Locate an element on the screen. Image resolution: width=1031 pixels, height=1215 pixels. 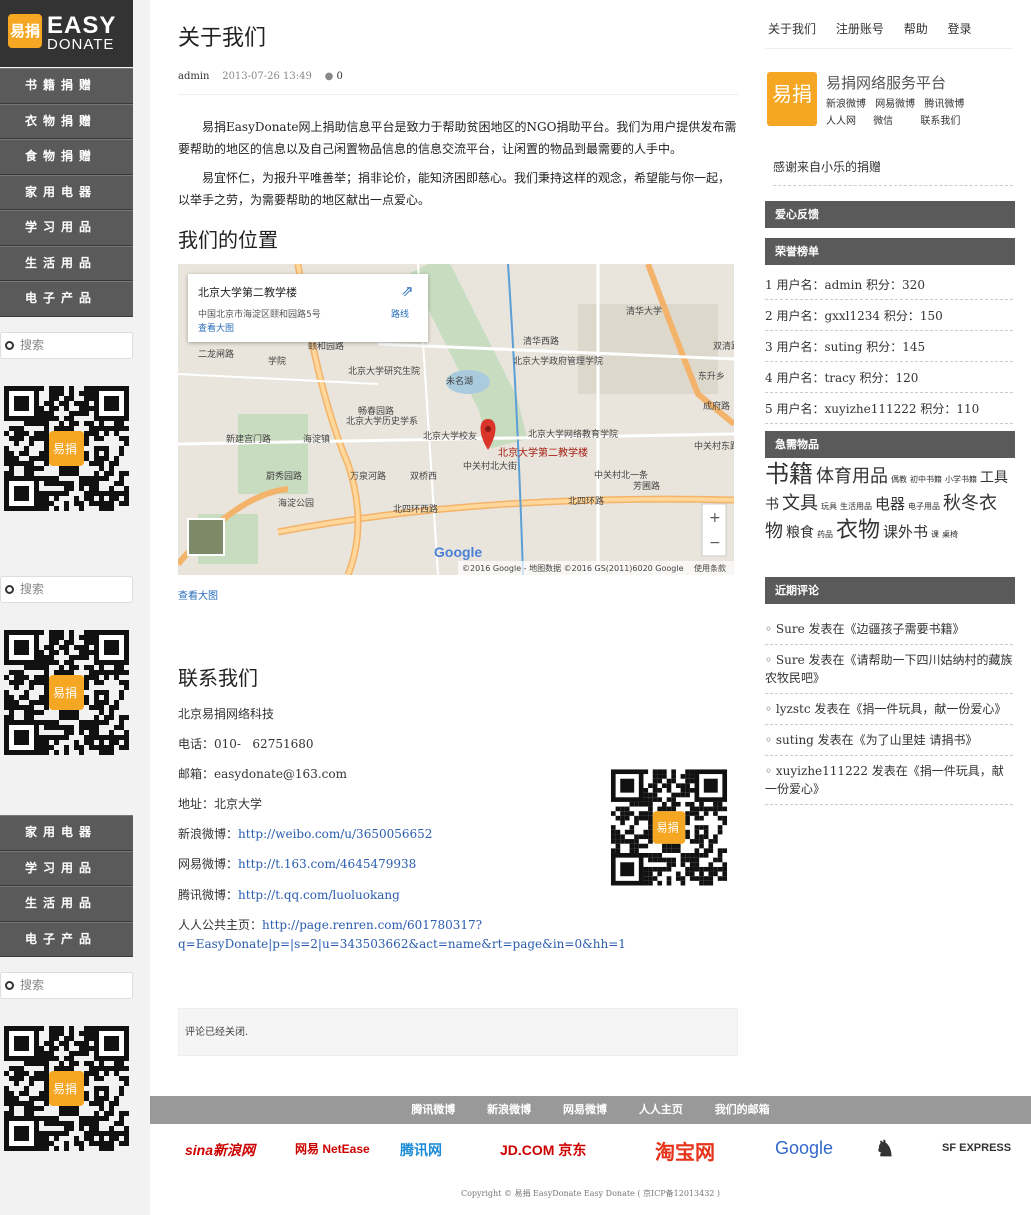
rank-item: 1 用户名：admin 积分：320 is located at coordinates (889, 288).